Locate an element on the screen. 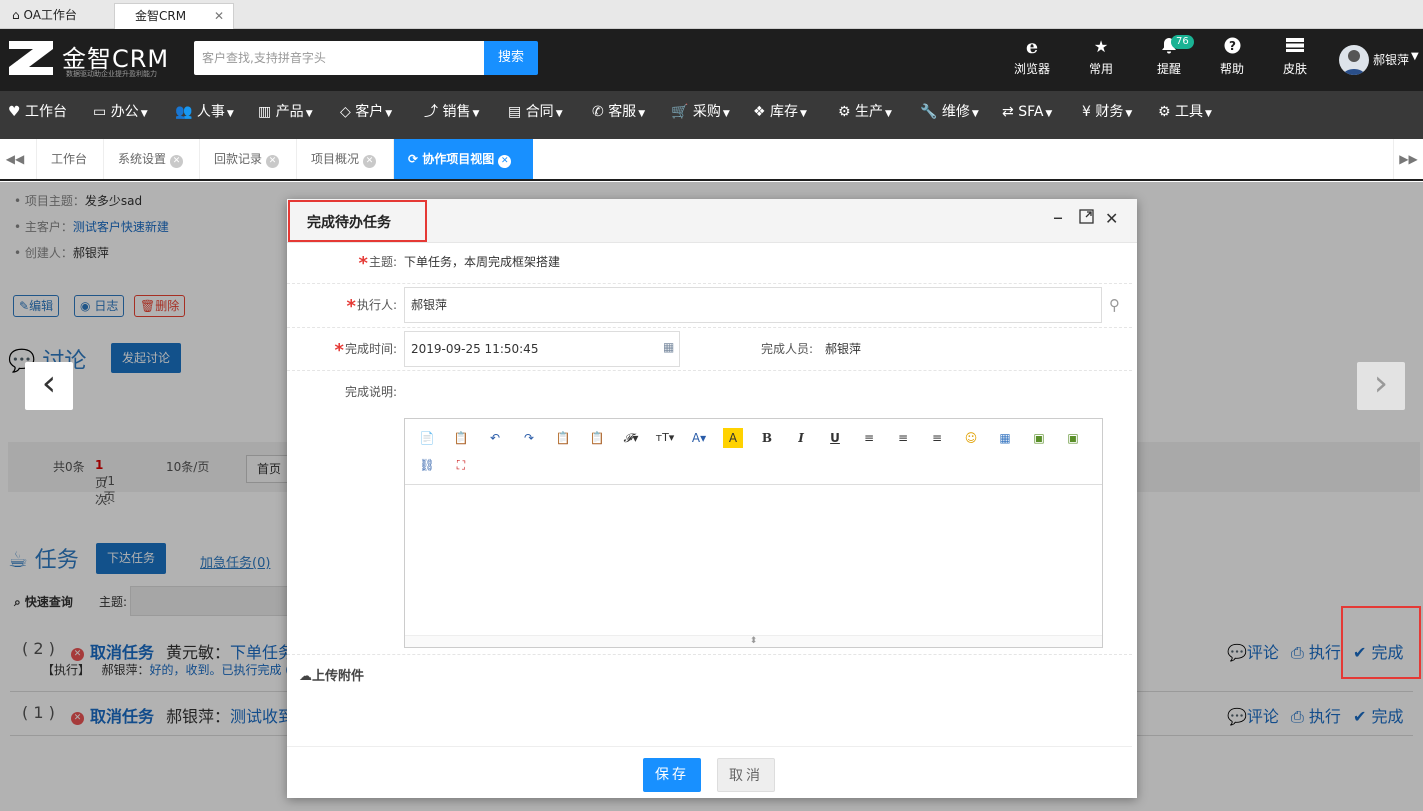  nav-item-purchase: 🛒 采购 ▼ is located at coordinates (700, 115).